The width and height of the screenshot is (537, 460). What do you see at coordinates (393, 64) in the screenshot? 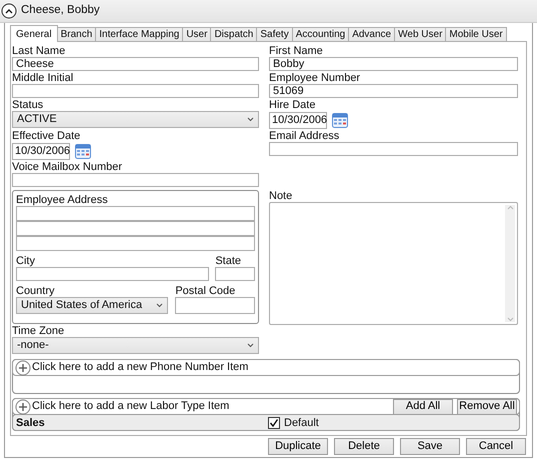
I see `text-field: Bobby` at bounding box center [393, 64].